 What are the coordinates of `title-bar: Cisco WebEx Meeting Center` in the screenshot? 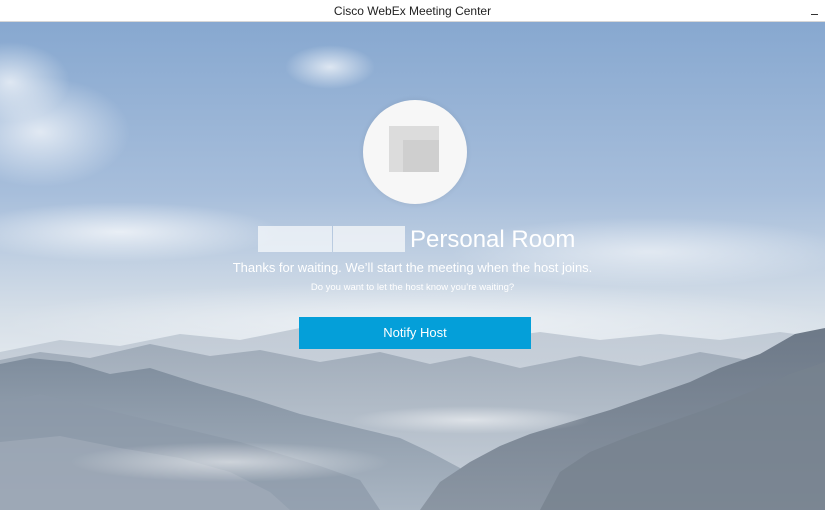 It's located at (412, 11).